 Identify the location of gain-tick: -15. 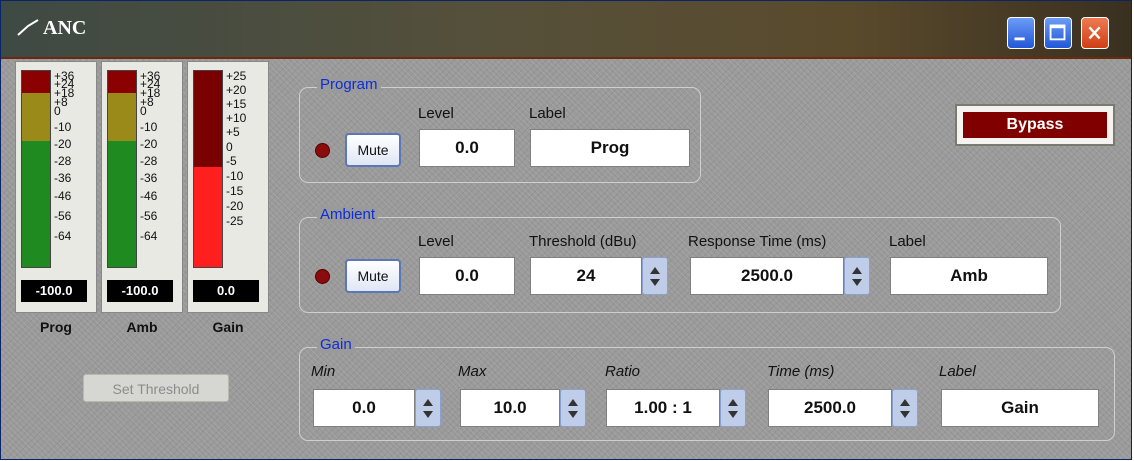
(235, 191).